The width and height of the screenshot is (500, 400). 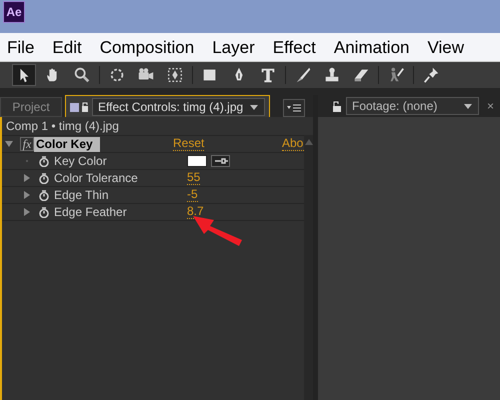 I want to click on brush-icon, so click(x=303, y=75).